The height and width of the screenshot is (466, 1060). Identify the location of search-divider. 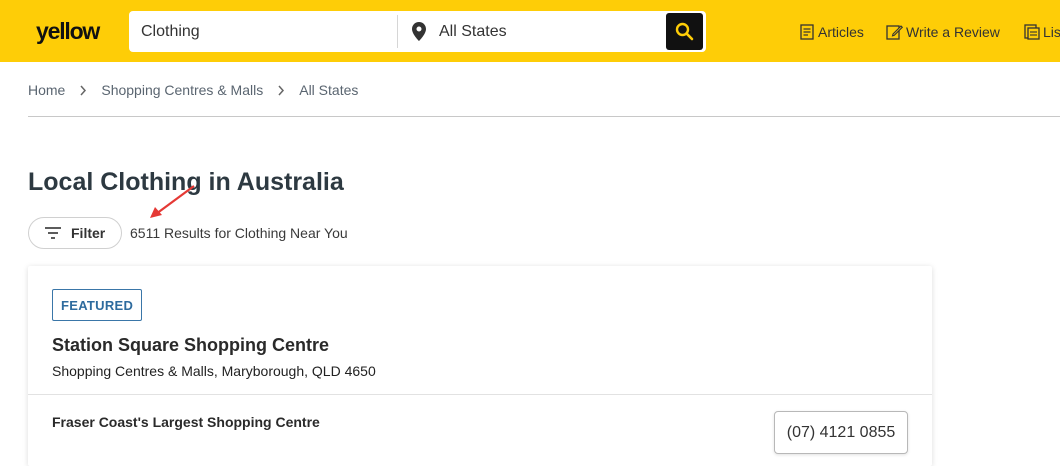
(397, 31).